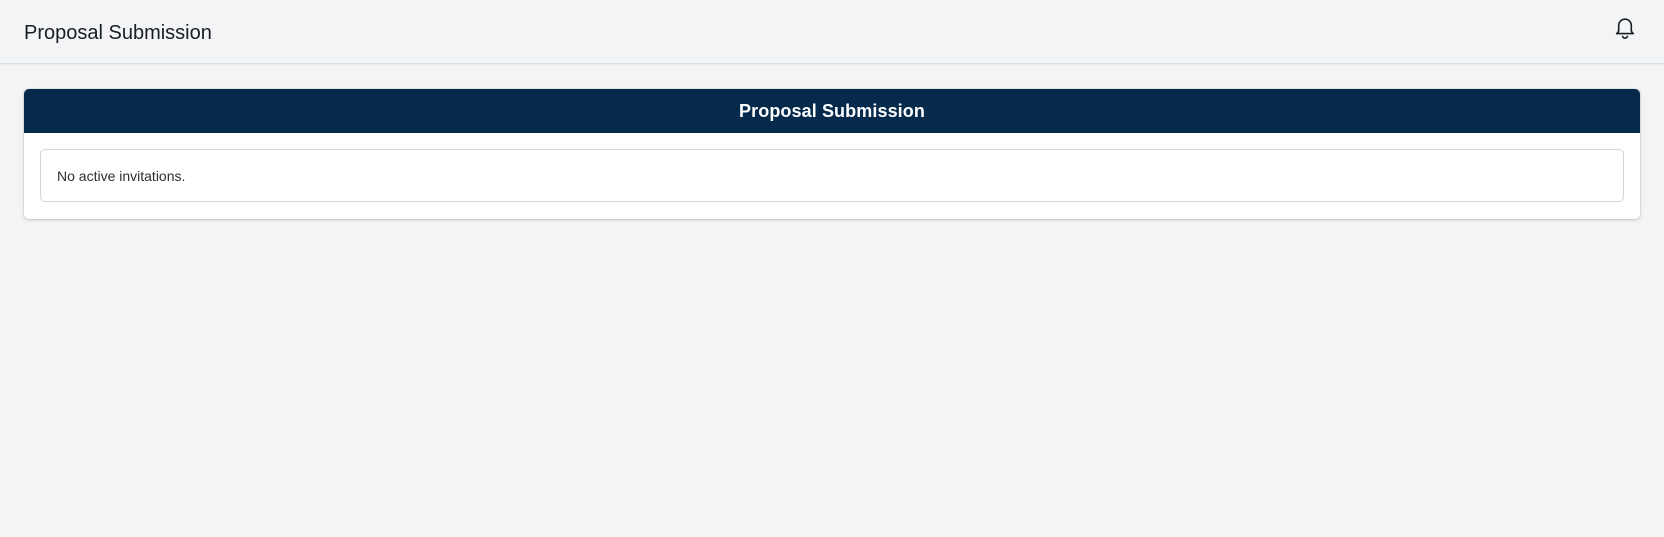 The width and height of the screenshot is (1664, 537). I want to click on page-title: Proposal Submission, so click(118, 33).